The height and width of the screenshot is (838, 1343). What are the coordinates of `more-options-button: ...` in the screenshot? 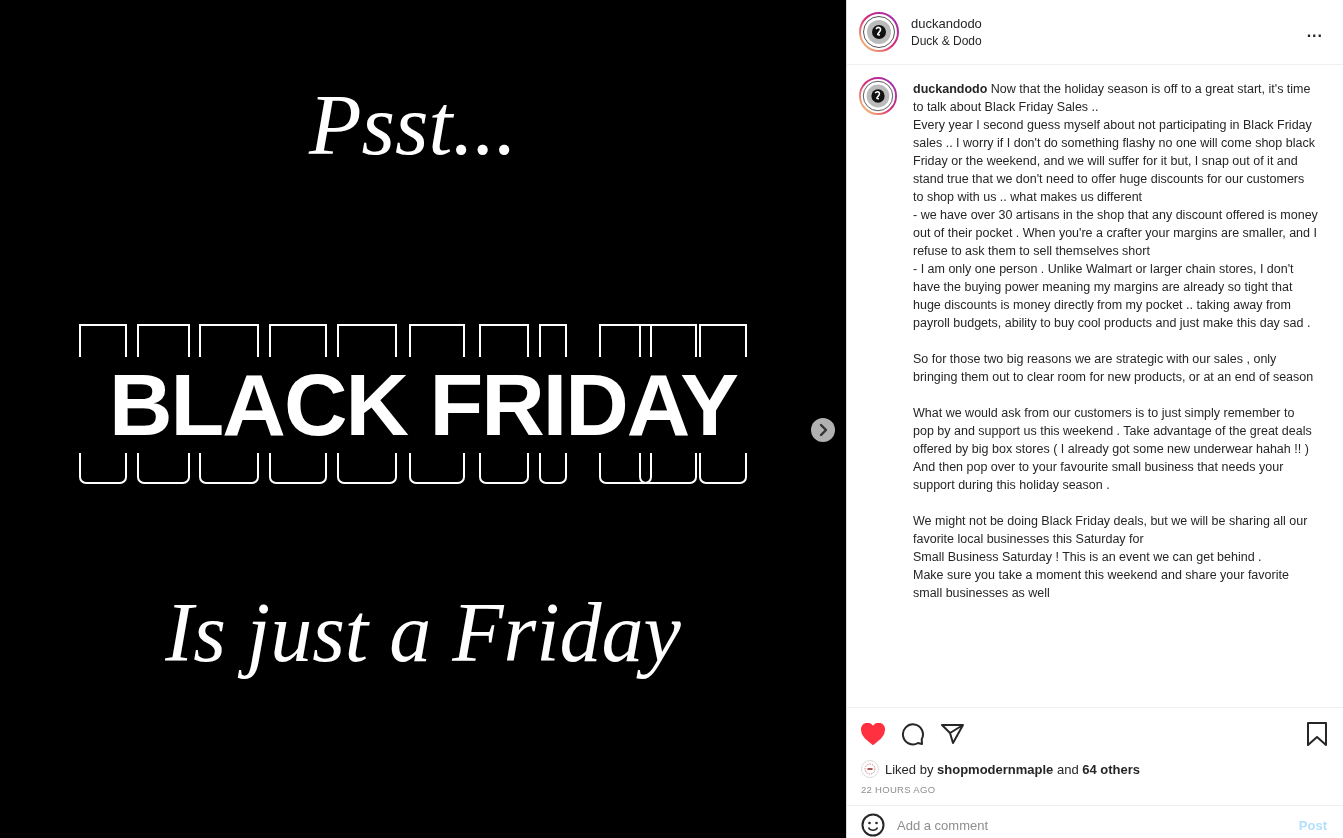 It's located at (1314, 32).